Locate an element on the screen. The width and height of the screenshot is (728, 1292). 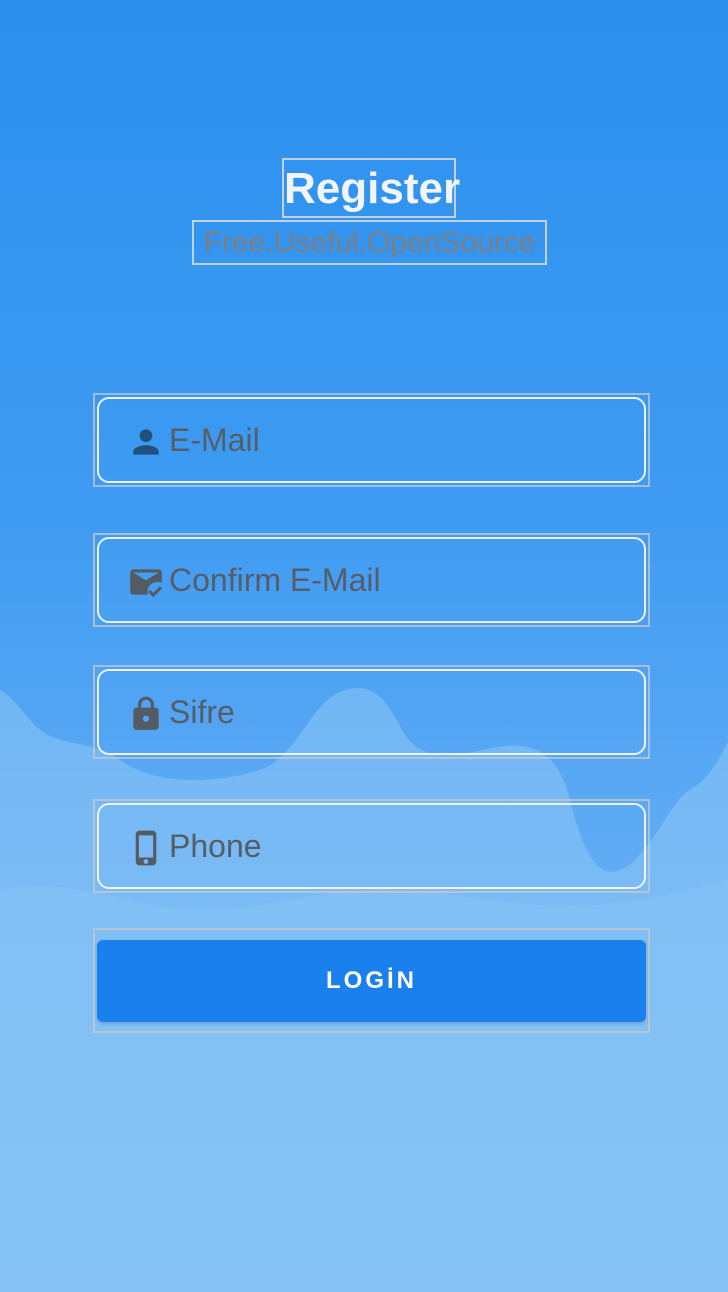
login-button-frame: LOGİN is located at coordinates (371, 980).